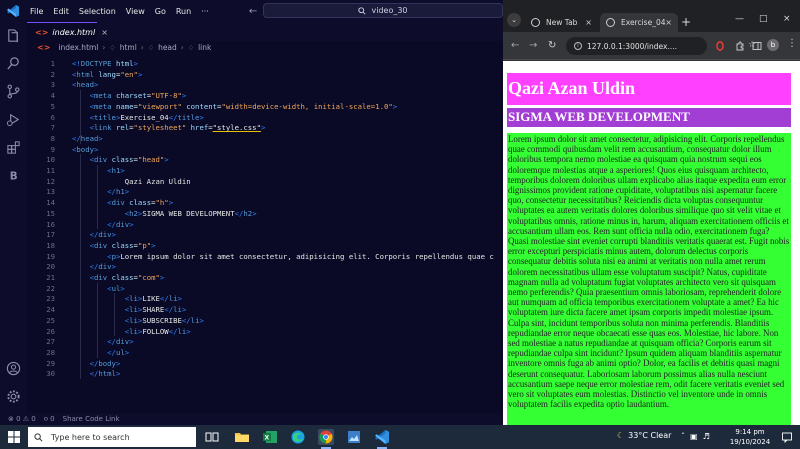 This screenshot has height=449, width=800. Describe the element at coordinates (173, 299) in the screenshot. I see `code-token: li` at that location.